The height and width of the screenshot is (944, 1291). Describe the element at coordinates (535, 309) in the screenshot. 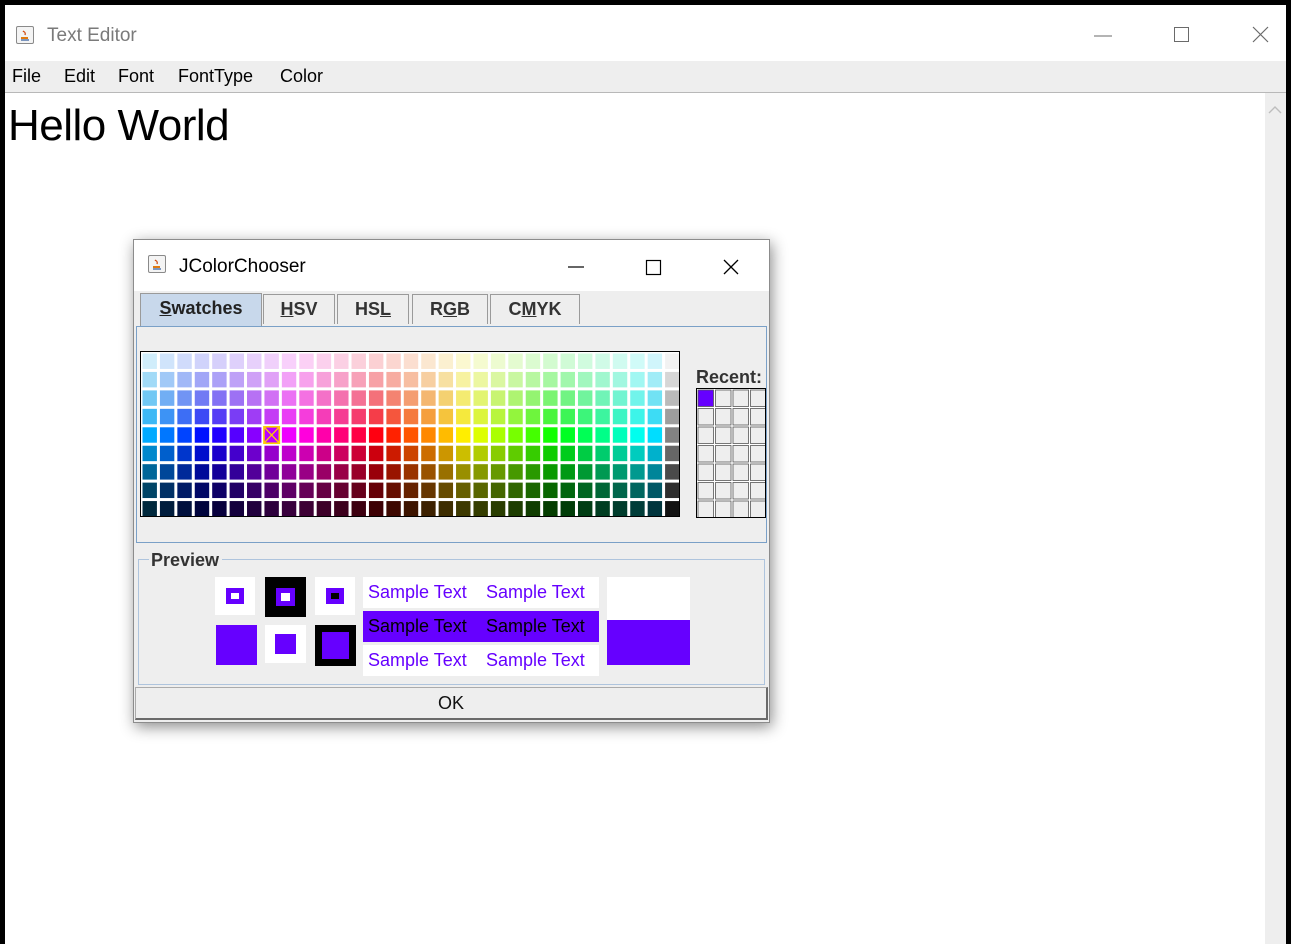

I see `tab-cmyk: CMYK` at that location.